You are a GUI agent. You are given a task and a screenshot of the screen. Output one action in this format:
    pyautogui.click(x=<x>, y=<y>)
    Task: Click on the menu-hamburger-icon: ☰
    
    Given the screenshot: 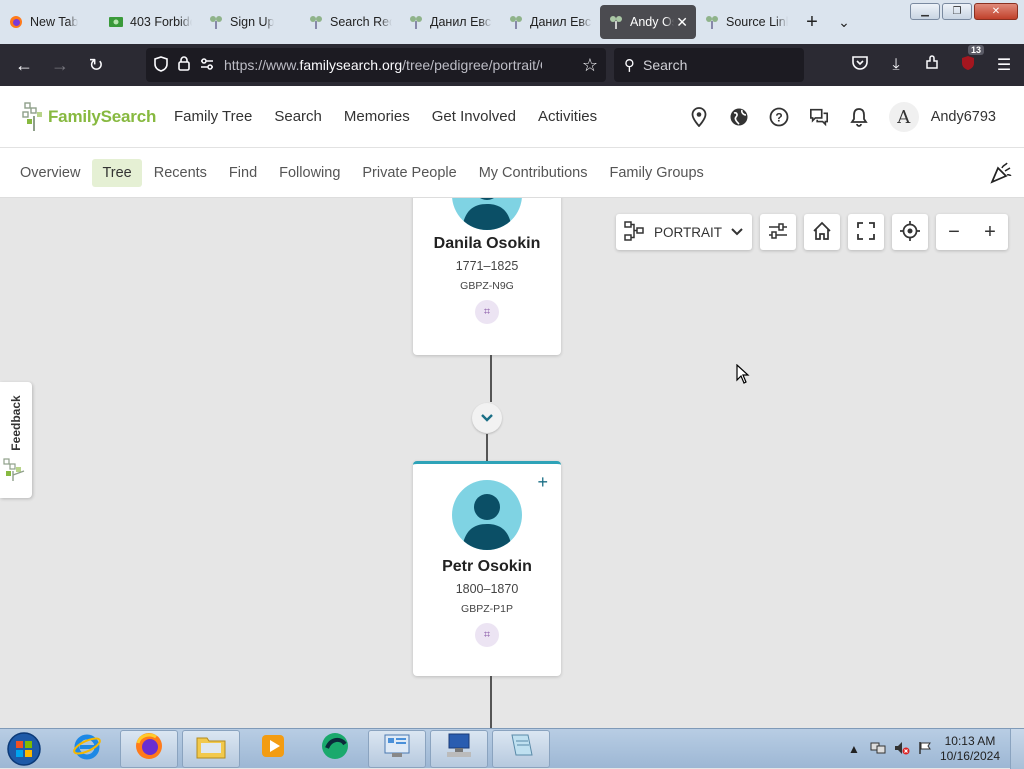 What is the action you would take?
    pyautogui.click(x=1004, y=65)
    